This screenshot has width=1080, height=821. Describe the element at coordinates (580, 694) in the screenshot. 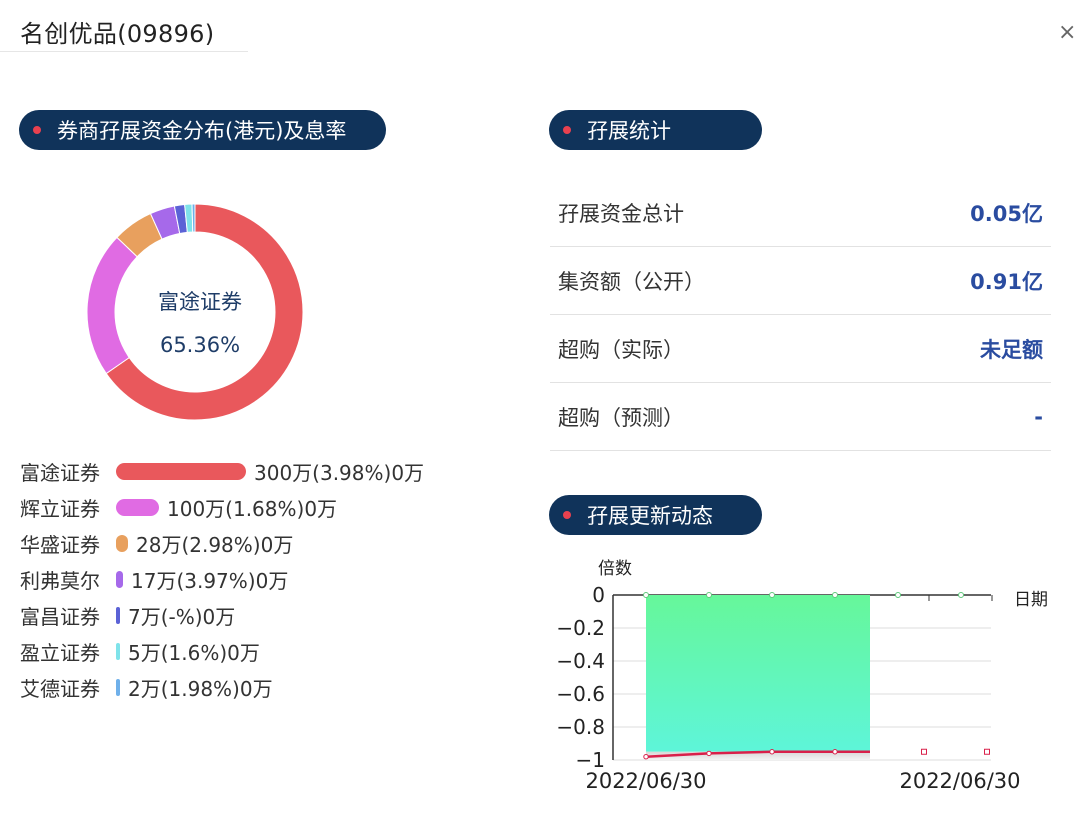

I see `y-tick-label: −0.6` at that location.